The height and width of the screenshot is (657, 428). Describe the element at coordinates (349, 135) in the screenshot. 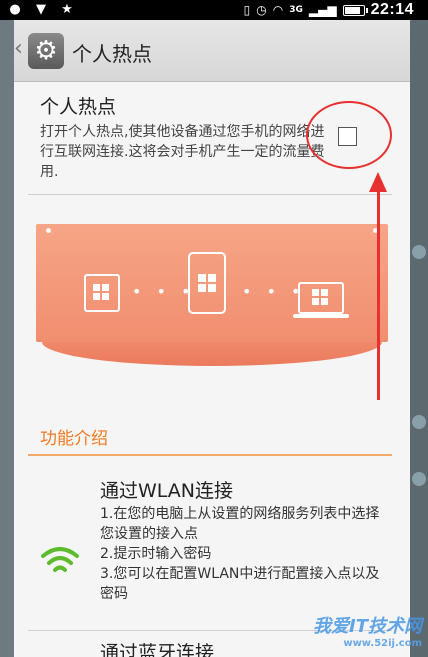

I see `annotation-circle` at that location.